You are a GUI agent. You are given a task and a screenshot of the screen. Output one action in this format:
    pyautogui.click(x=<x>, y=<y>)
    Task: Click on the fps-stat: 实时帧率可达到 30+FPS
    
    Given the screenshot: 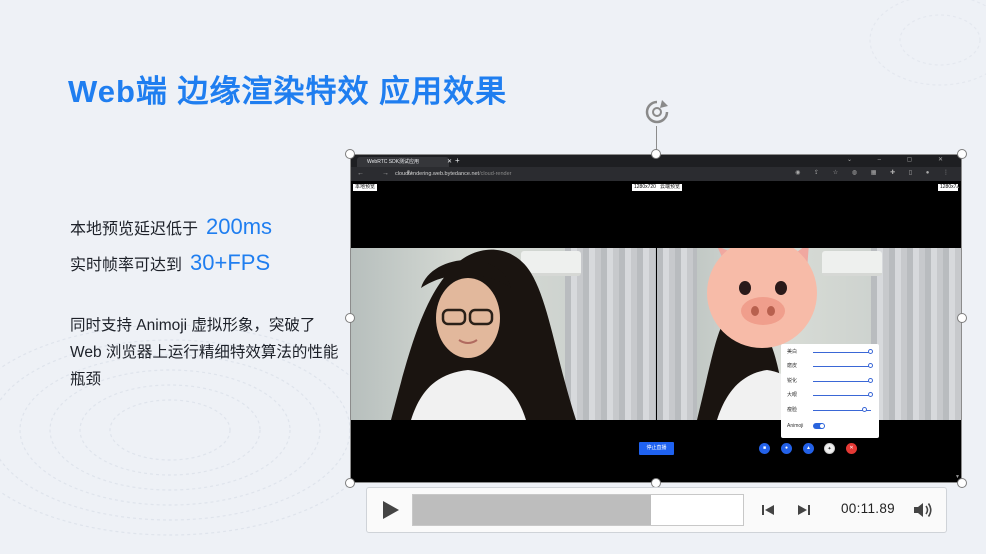 What is the action you would take?
    pyautogui.click(x=170, y=263)
    